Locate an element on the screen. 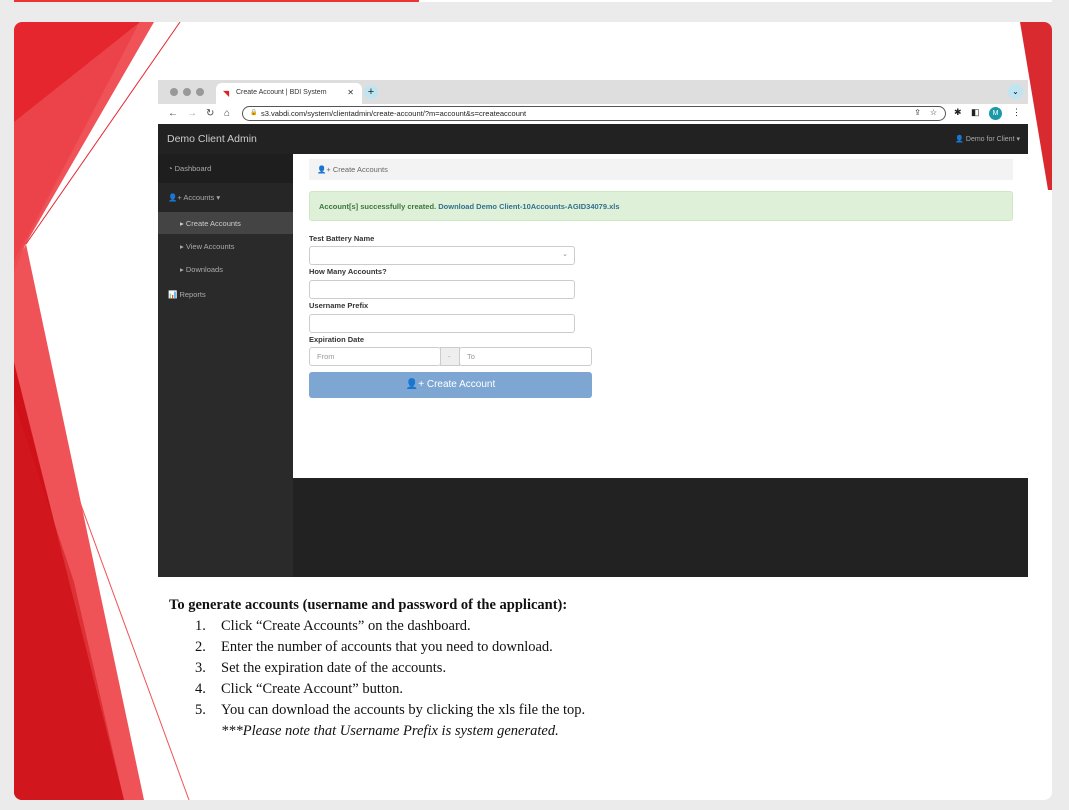 This screenshot has width=1069, height=810. sidebar-item-accounts: 👤+ Accounts ▾ is located at coordinates (225, 197).